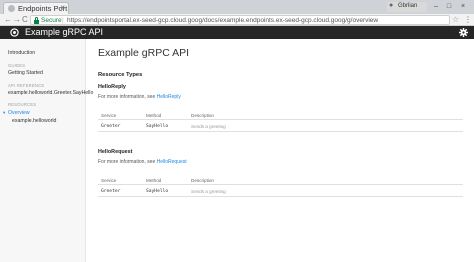  I want to click on secure-label: Secure, so click(51, 20).